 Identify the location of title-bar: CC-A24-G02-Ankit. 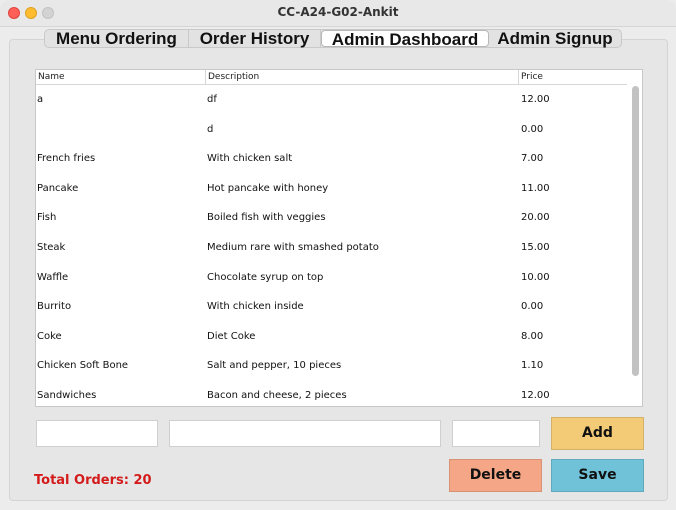
(338, 13).